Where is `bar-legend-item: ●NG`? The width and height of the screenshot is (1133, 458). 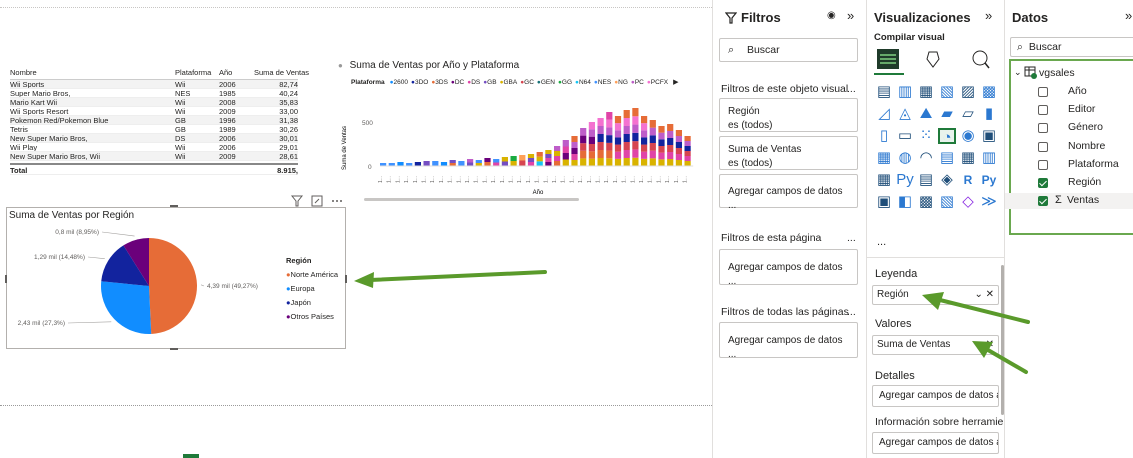 bar-legend-item: ●NG is located at coordinates (621, 82).